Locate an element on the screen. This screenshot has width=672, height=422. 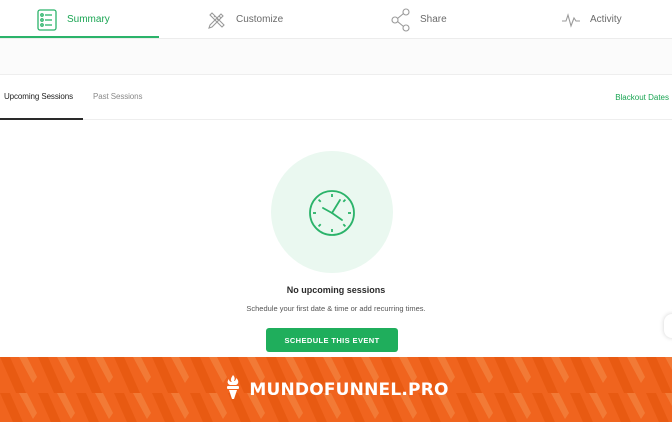
pencil-ruler-icon is located at coordinates (217, 20).